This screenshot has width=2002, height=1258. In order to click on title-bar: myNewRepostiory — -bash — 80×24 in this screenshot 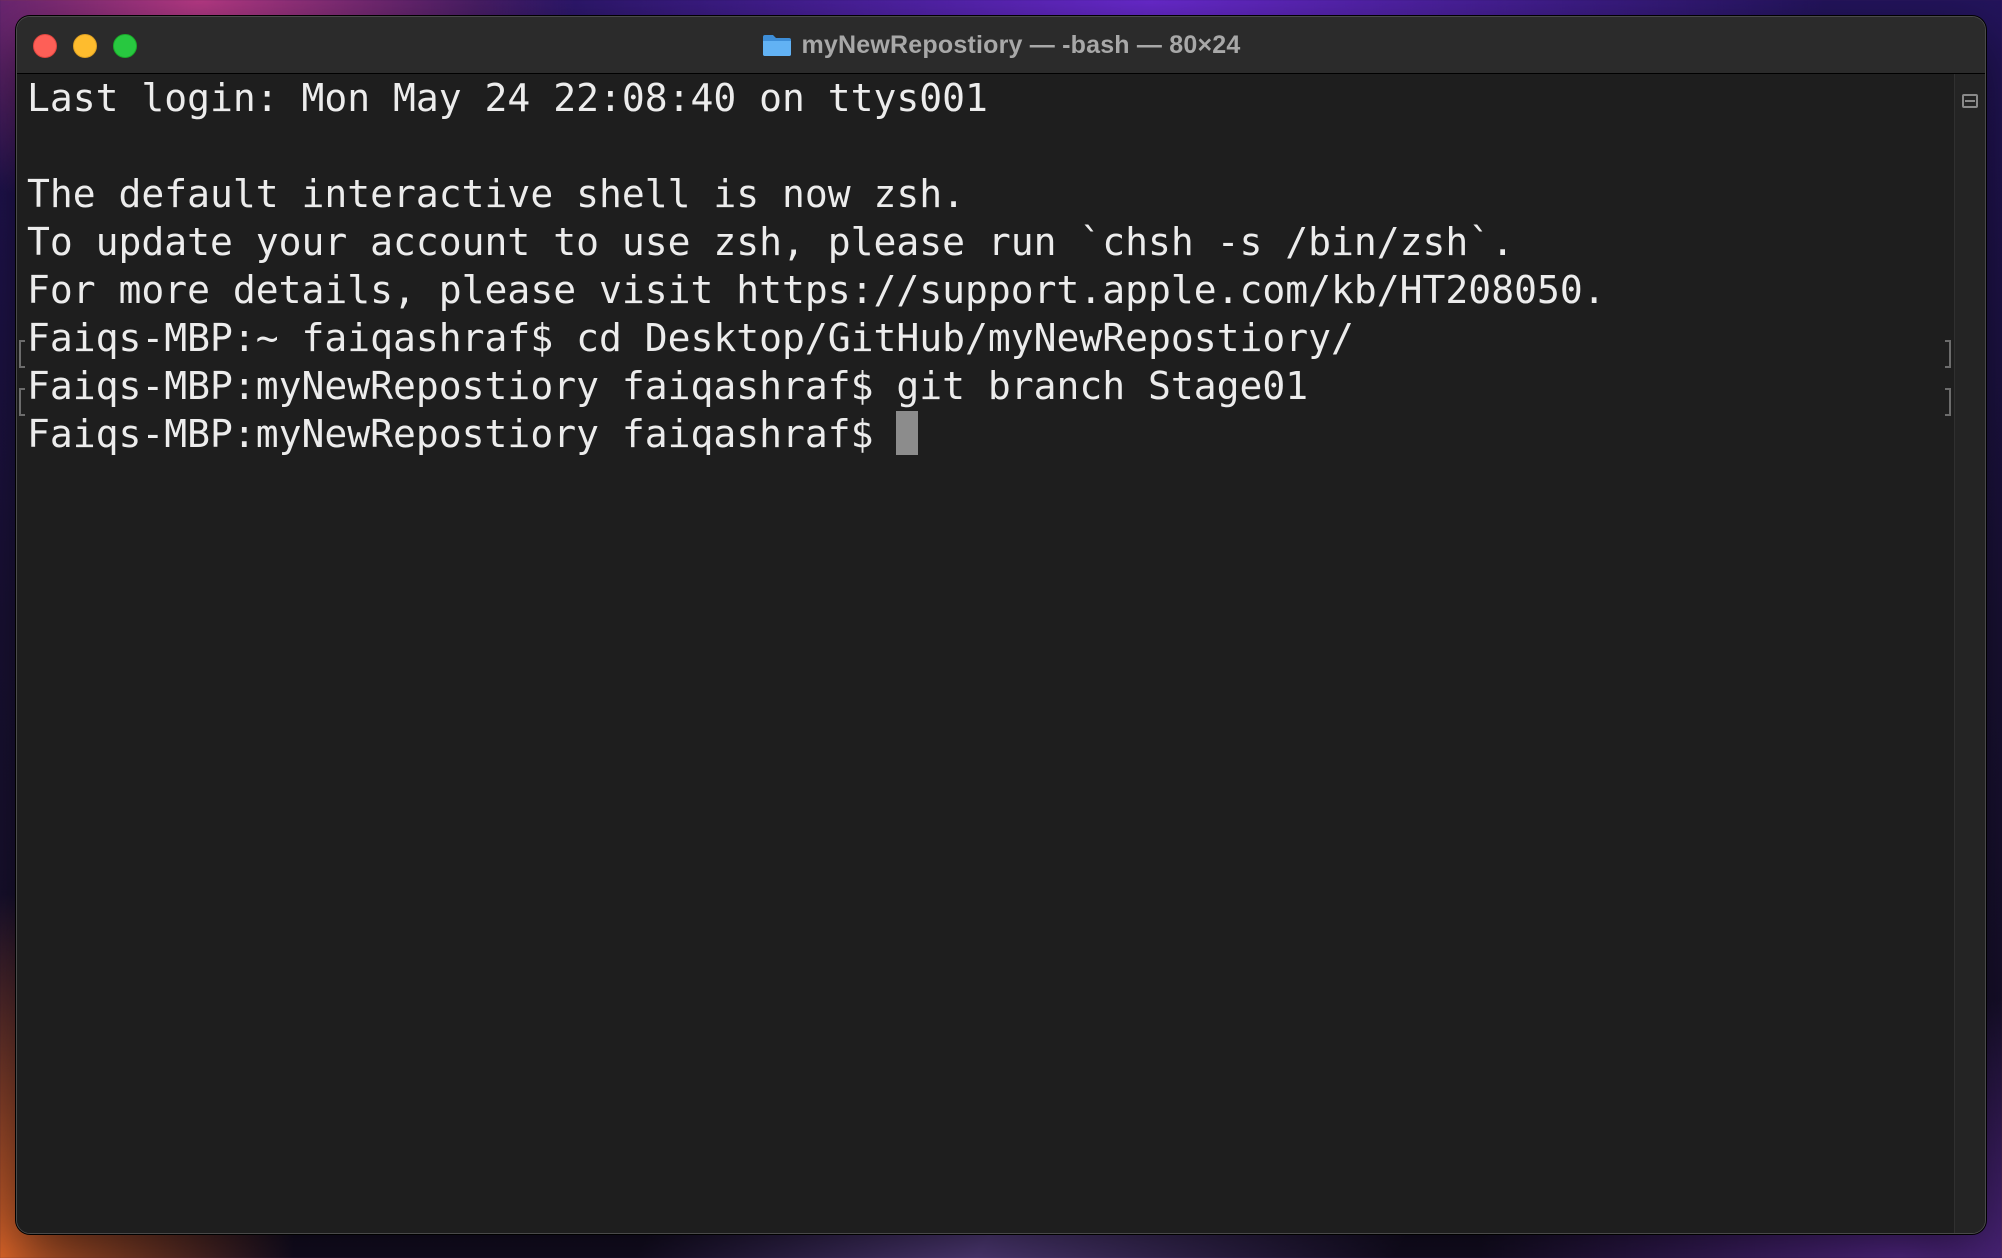, I will do `click(1001, 45)`.